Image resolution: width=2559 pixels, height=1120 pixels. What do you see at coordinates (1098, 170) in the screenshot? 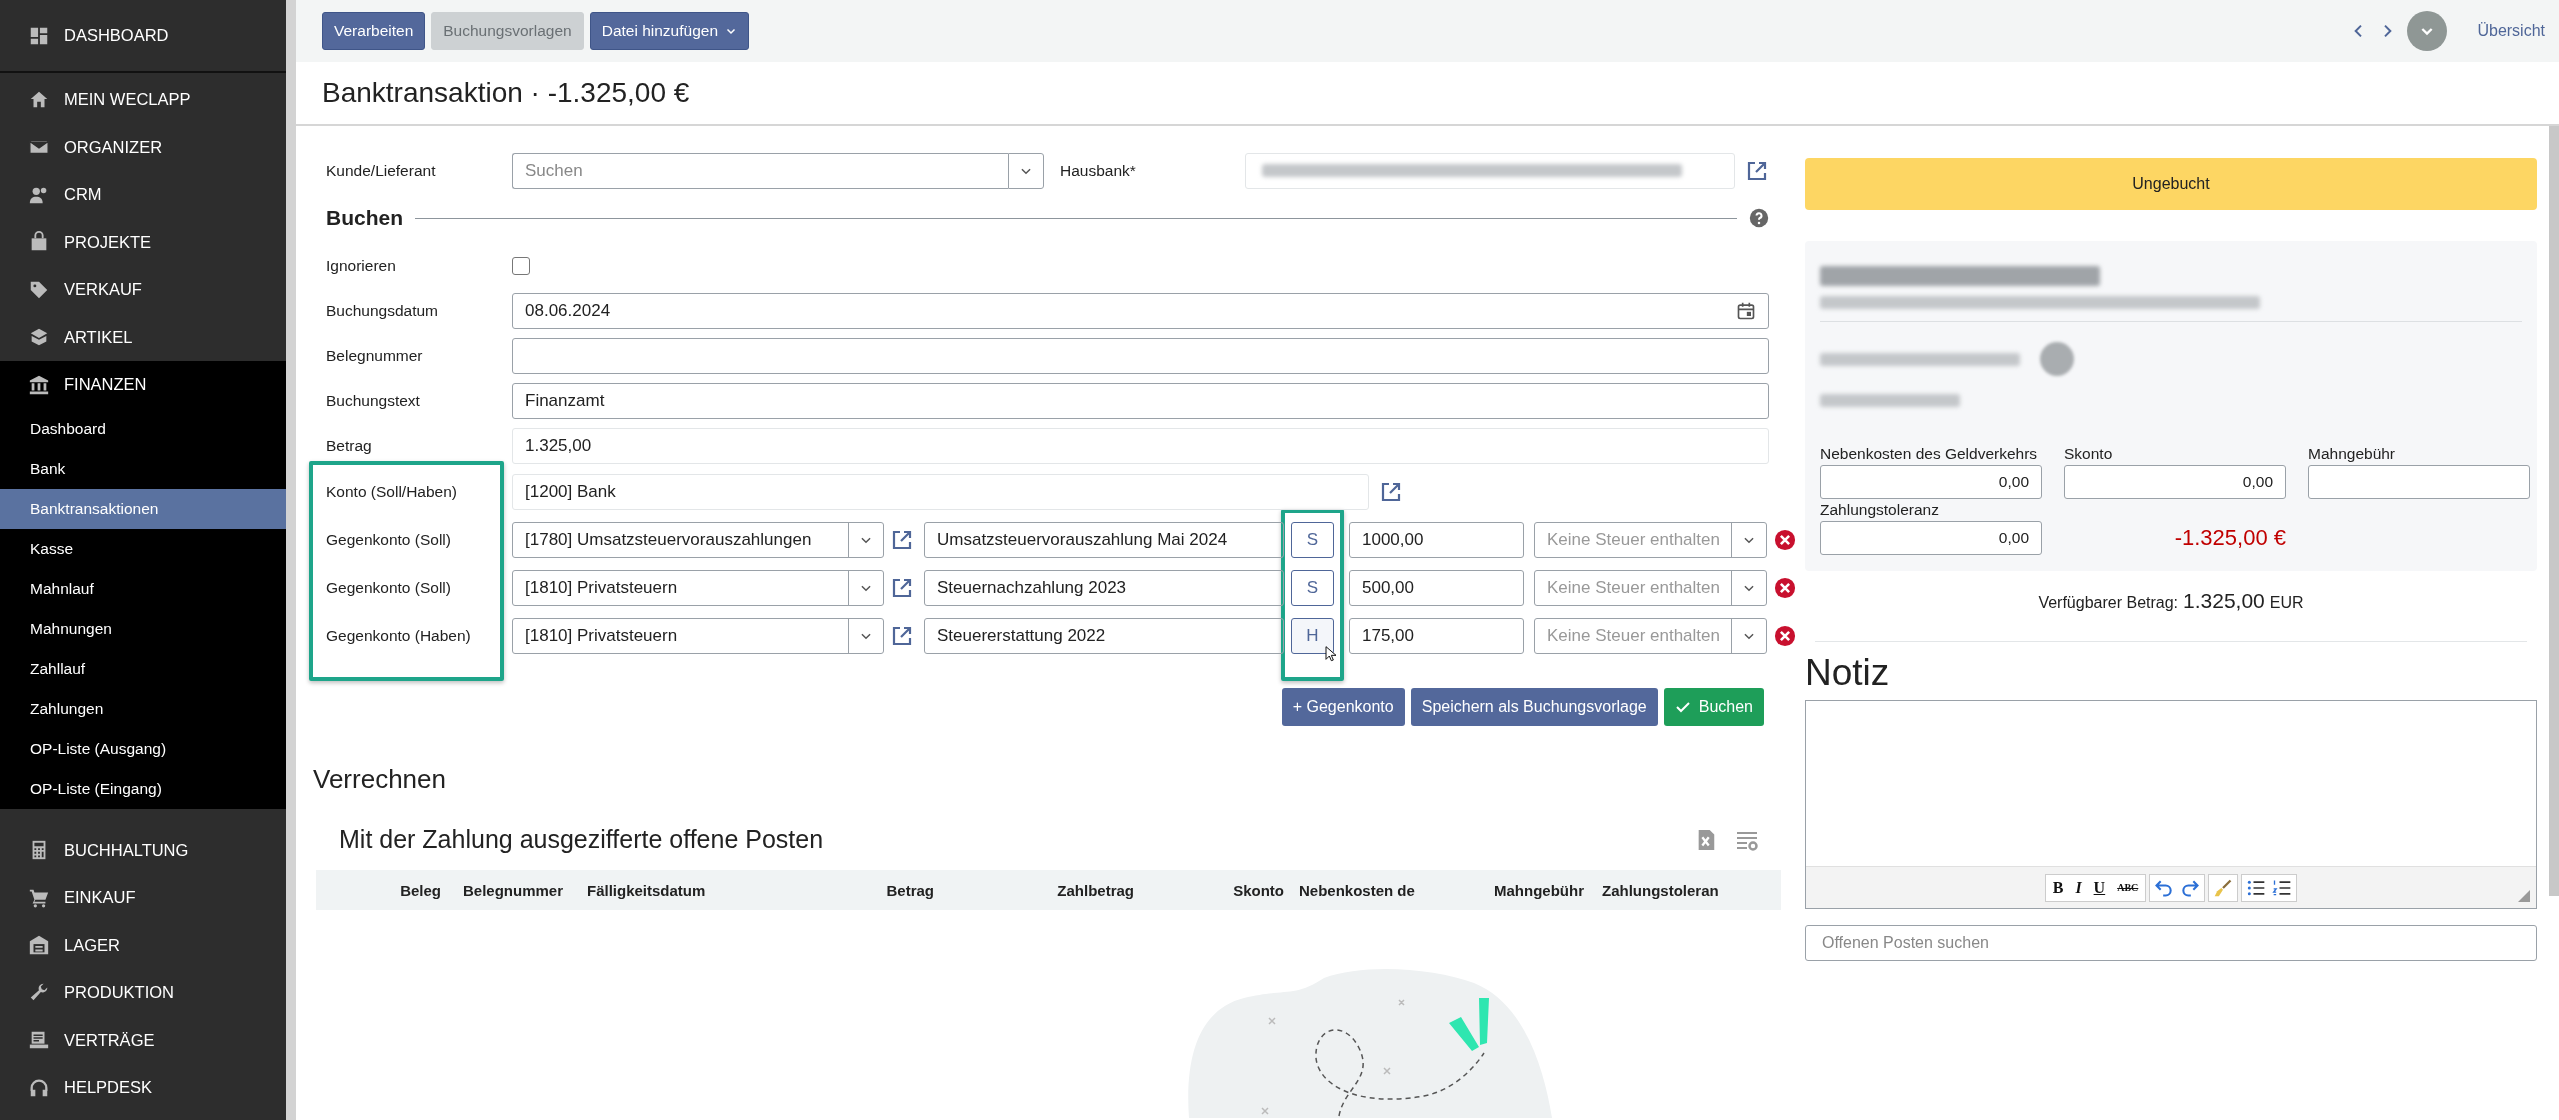
I see `field-label: Hausbank*` at bounding box center [1098, 170].